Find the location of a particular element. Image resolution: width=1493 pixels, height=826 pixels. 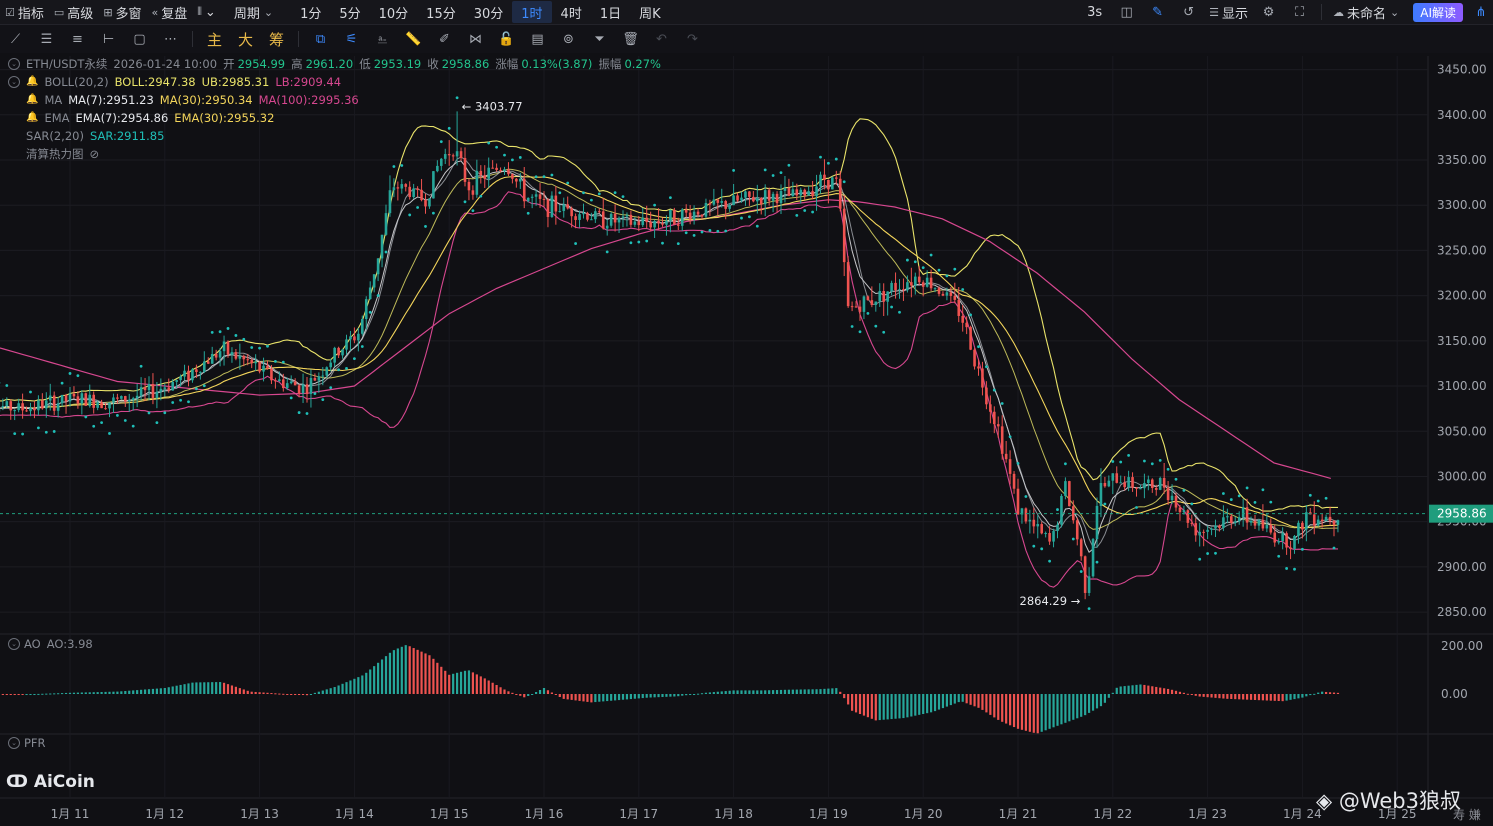

eye-off-icon: ⊘ is located at coordinates (95, 154).